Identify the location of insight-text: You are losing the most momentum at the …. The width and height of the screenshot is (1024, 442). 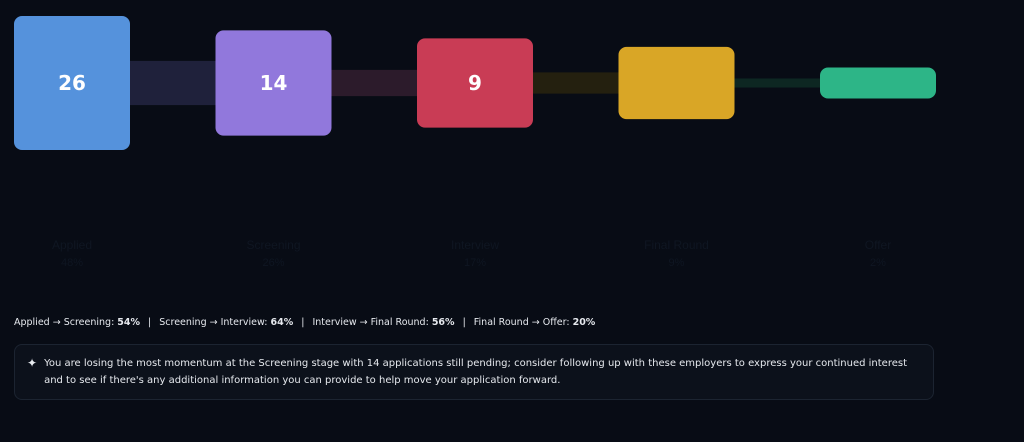
(475, 372).